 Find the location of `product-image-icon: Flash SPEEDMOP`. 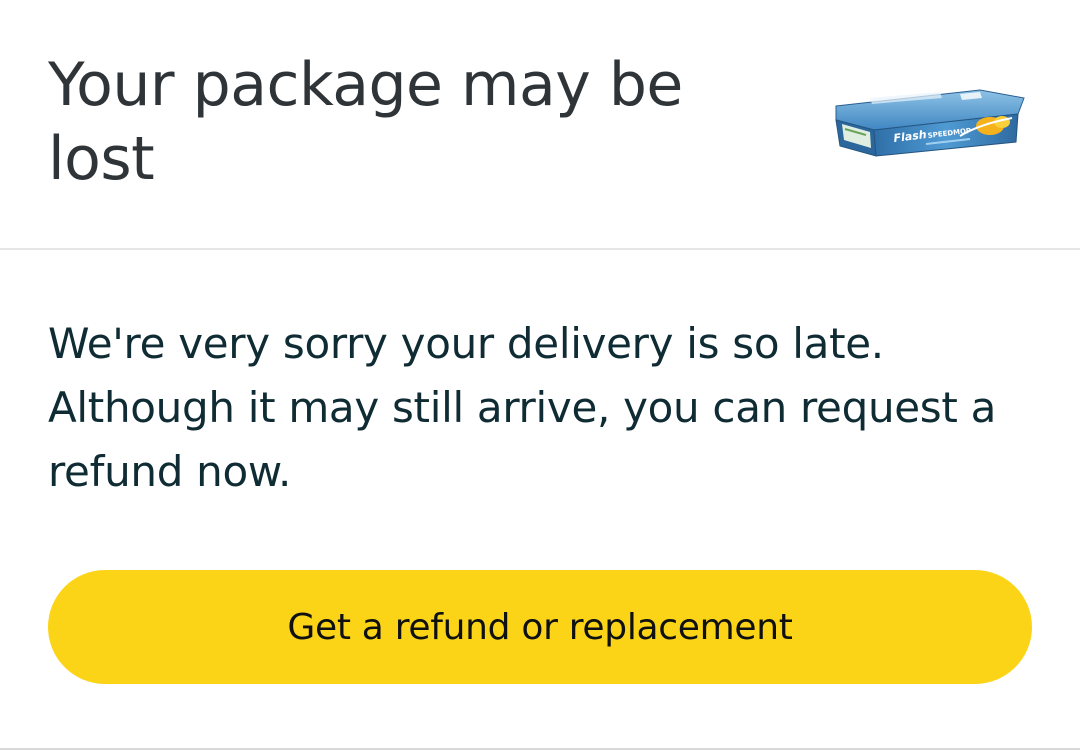

product-image-icon: Flash SPEEDMOP is located at coordinates (930, 124).